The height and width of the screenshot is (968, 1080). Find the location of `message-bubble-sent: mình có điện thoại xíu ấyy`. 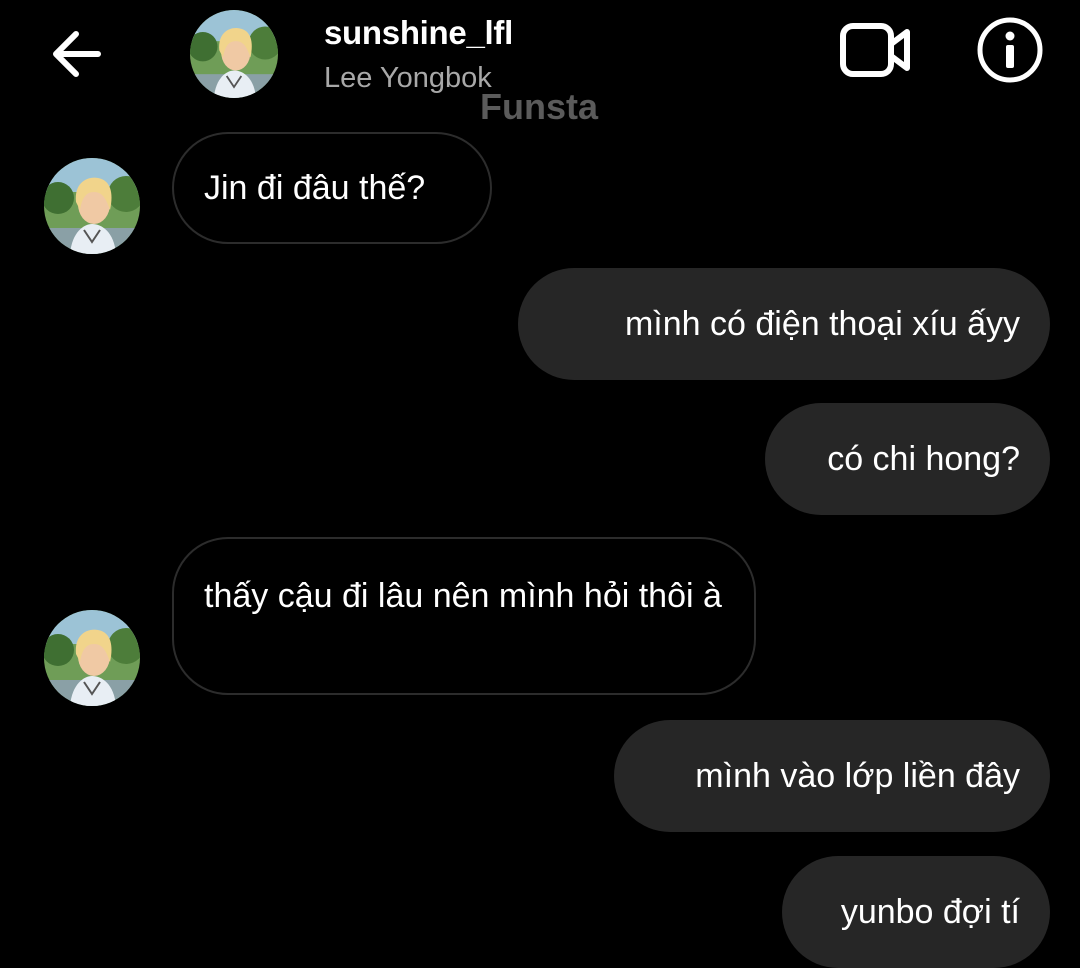

message-bubble-sent: mình có điện thoại xíu ấyy is located at coordinates (784, 324).